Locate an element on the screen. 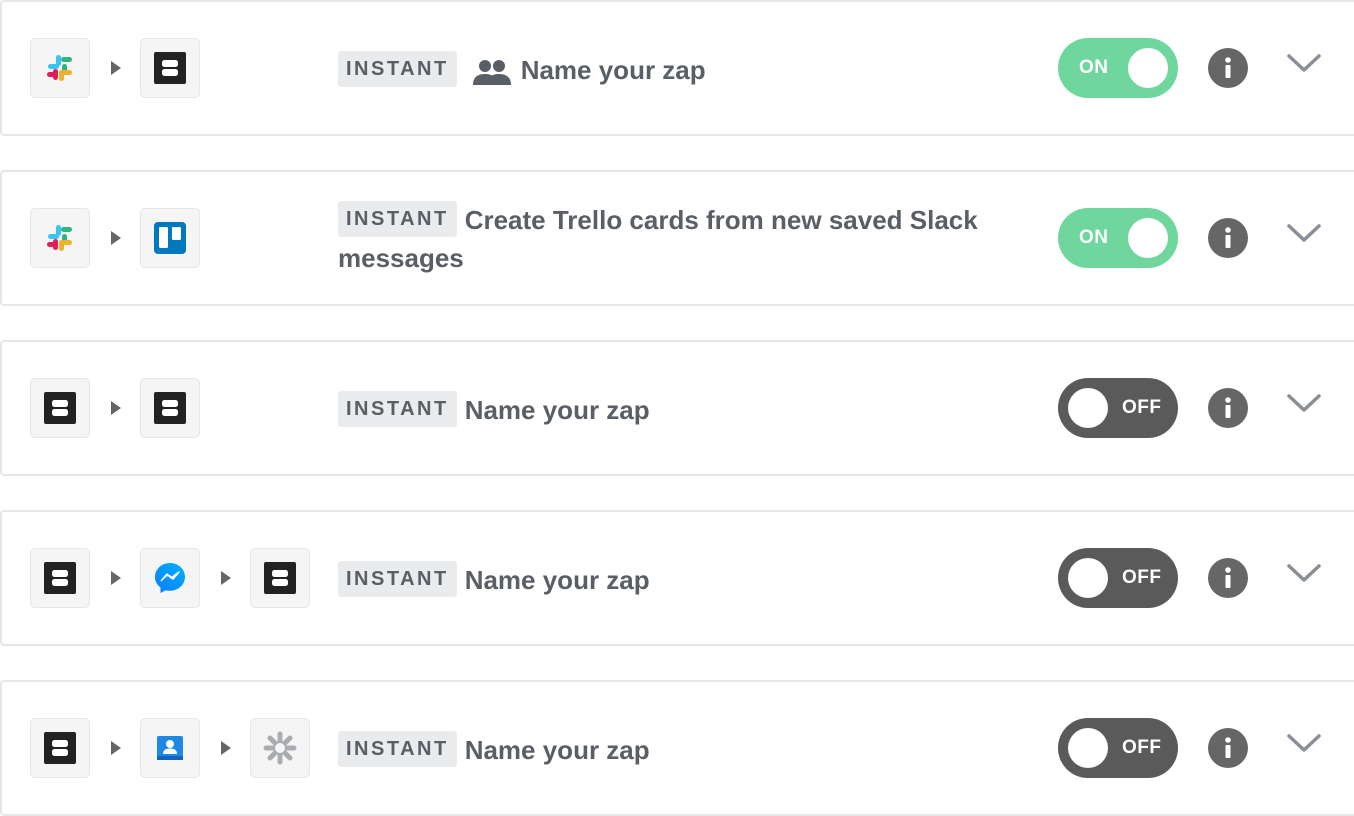 This screenshot has height=816, width=1354. people-icon is located at coordinates (491, 76).